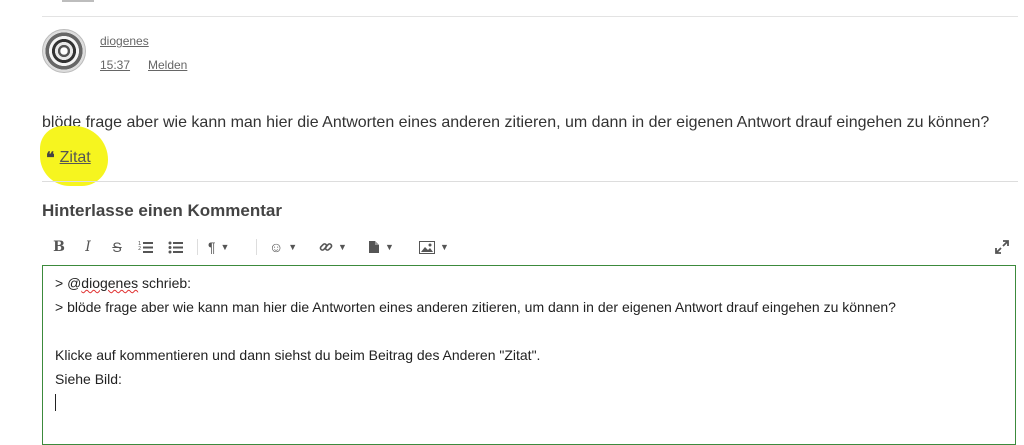 The image size is (1024, 445). I want to click on unordered-list-button, so click(176, 247).